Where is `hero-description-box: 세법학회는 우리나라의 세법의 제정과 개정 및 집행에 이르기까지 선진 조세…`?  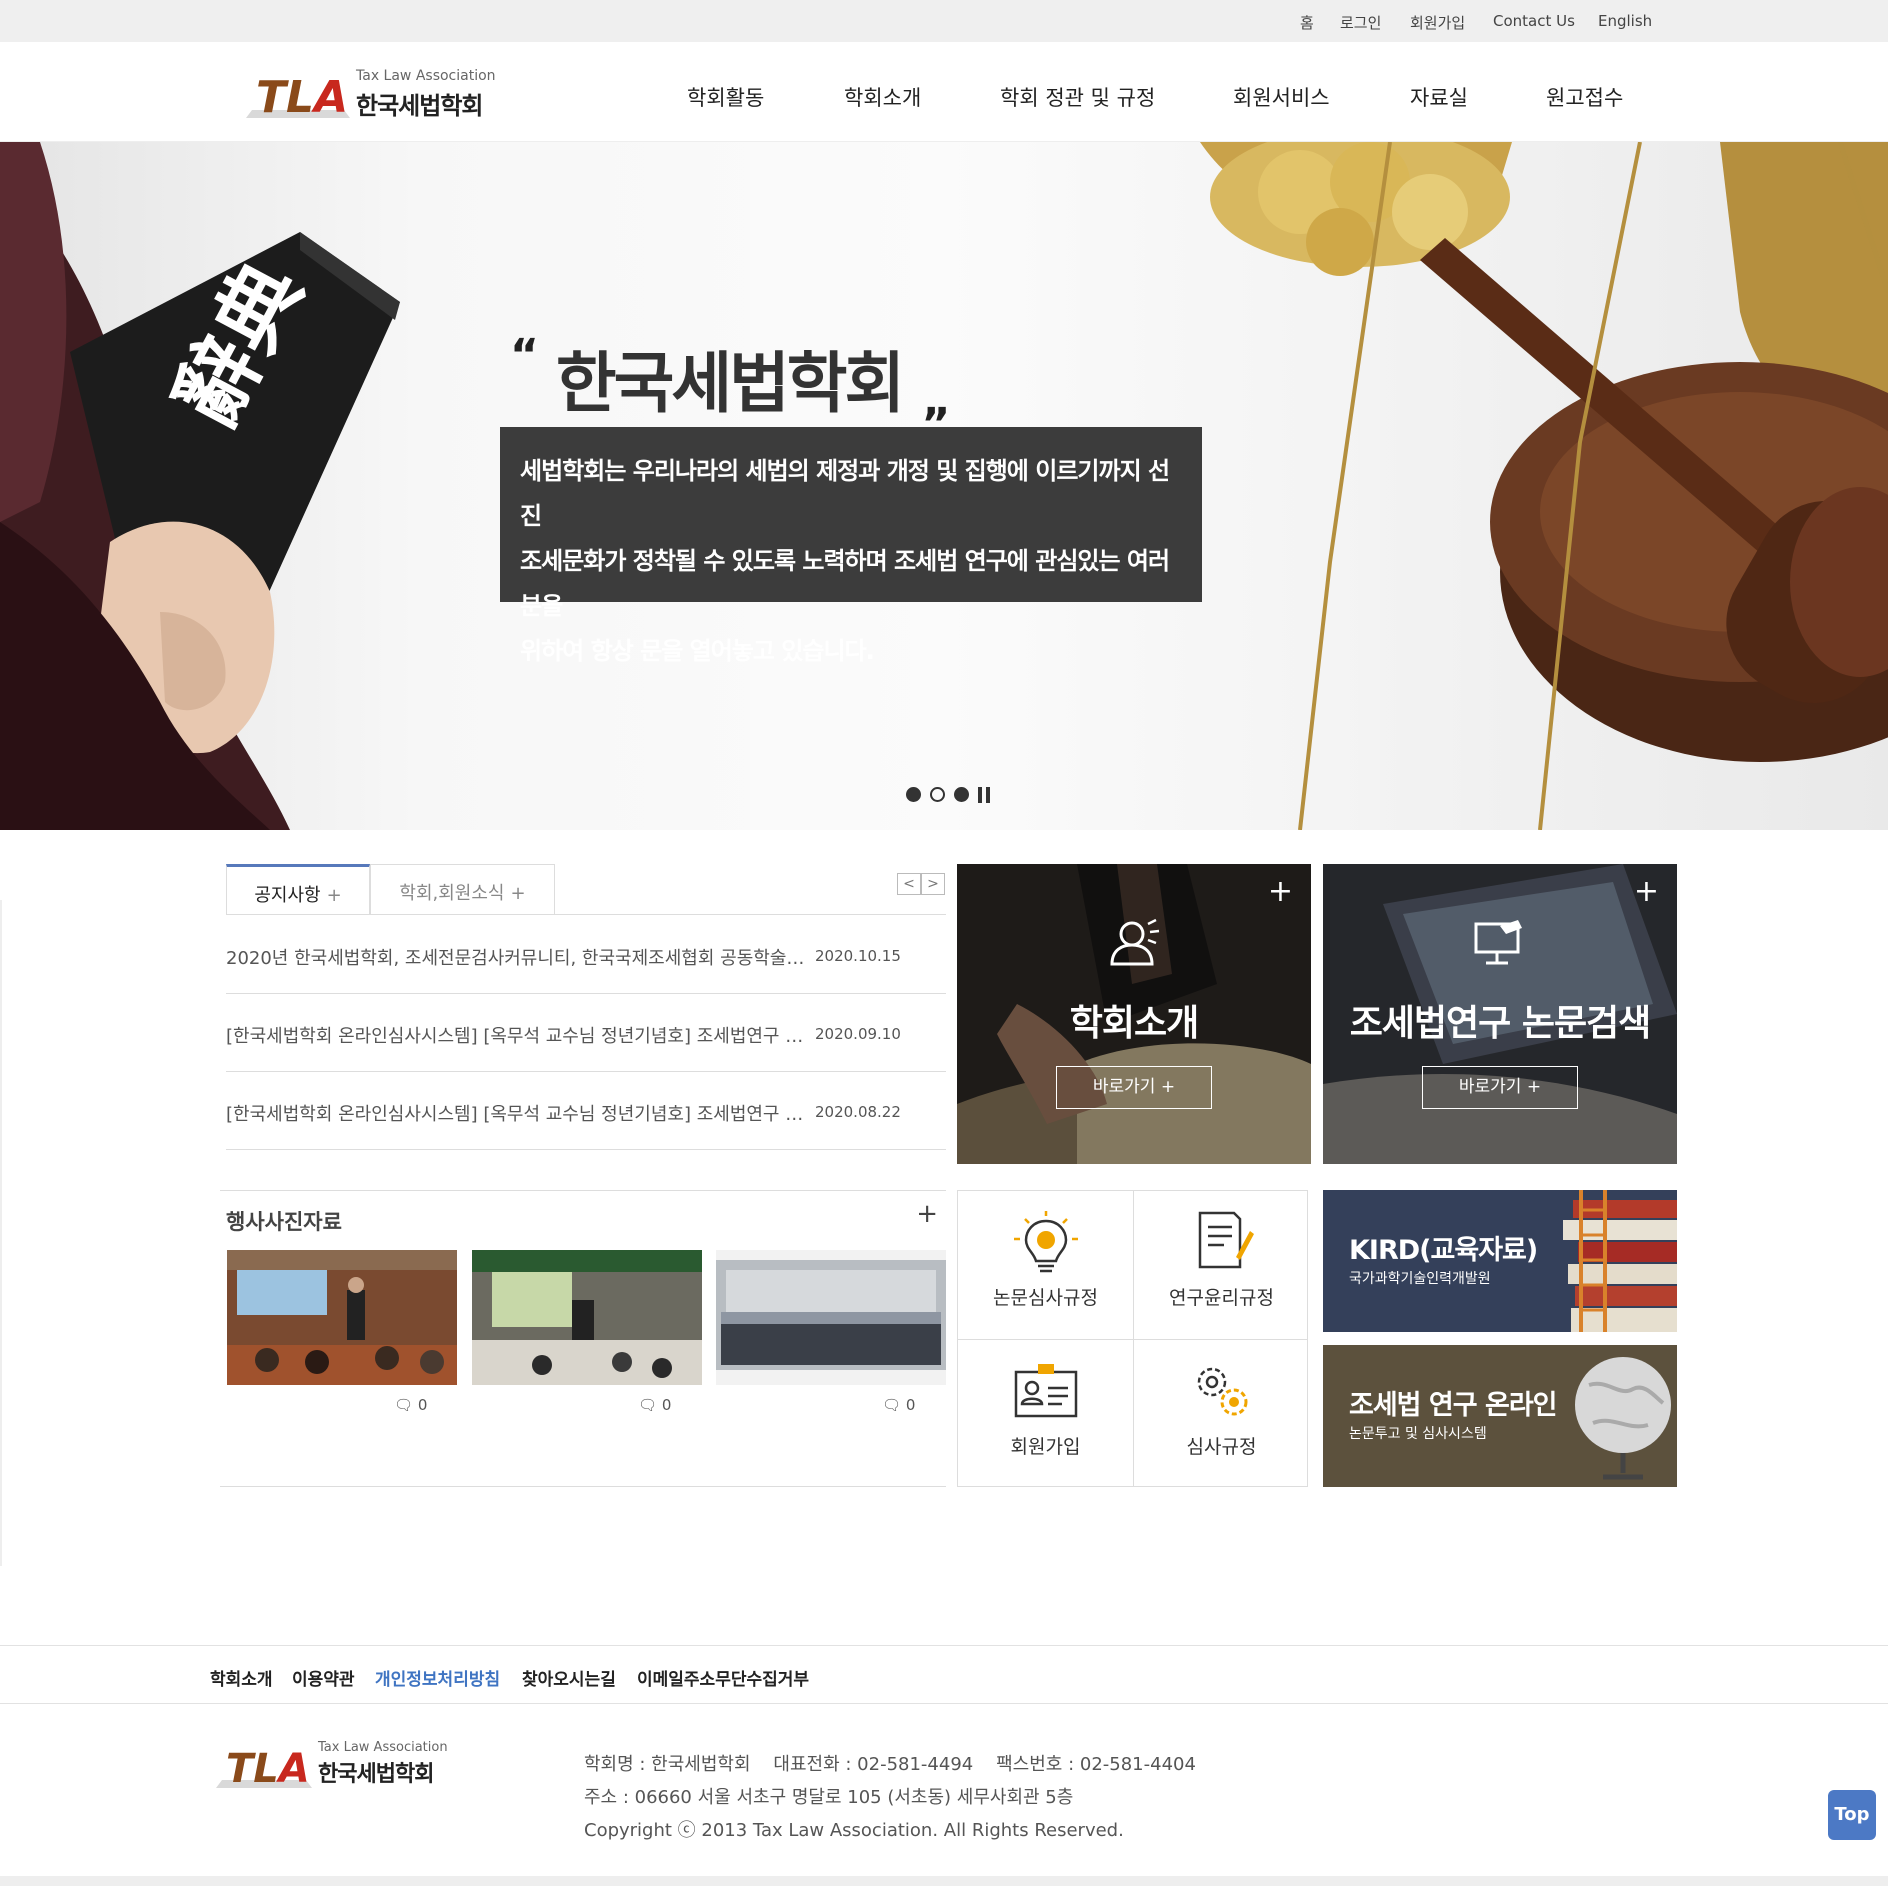
hero-description-box: 세법학회는 우리나라의 세법의 제정과 개정 및 집행에 이르기까지 선진 조세… is located at coordinates (851, 546).